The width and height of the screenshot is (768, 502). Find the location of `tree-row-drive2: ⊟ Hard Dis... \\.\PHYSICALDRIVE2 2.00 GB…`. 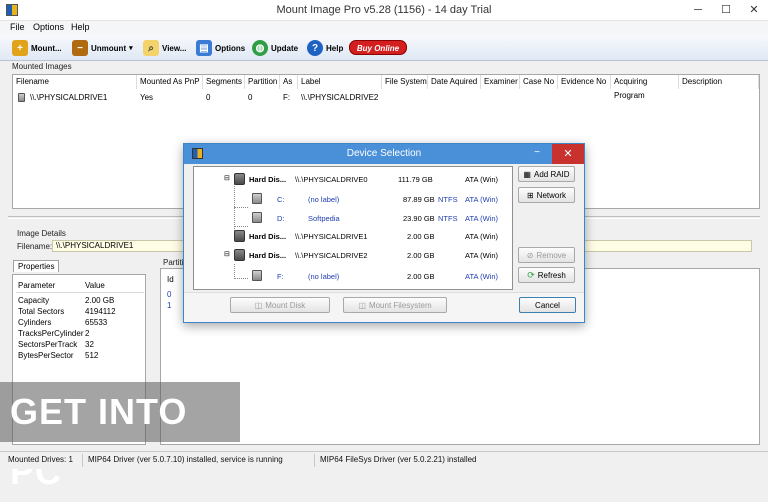

tree-row-drive2: ⊟ Hard Dis... \\.\PHYSICALDRIVE2 2.00 GB… is located at coordinates (353, 256).